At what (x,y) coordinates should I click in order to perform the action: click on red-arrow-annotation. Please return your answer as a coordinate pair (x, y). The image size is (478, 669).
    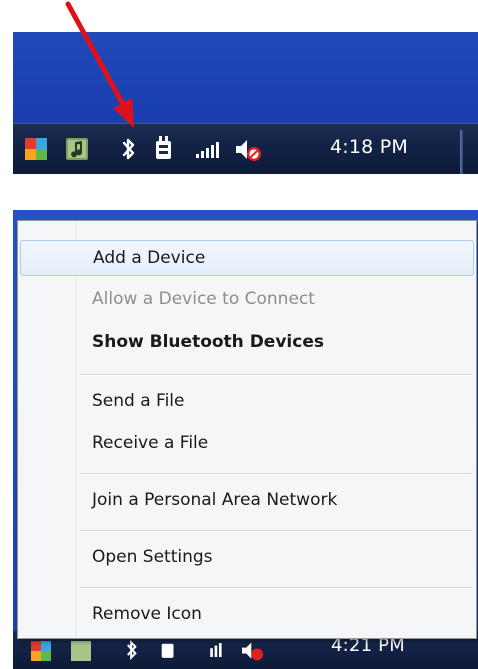
    Looking at the image, I should click on (99, 64).